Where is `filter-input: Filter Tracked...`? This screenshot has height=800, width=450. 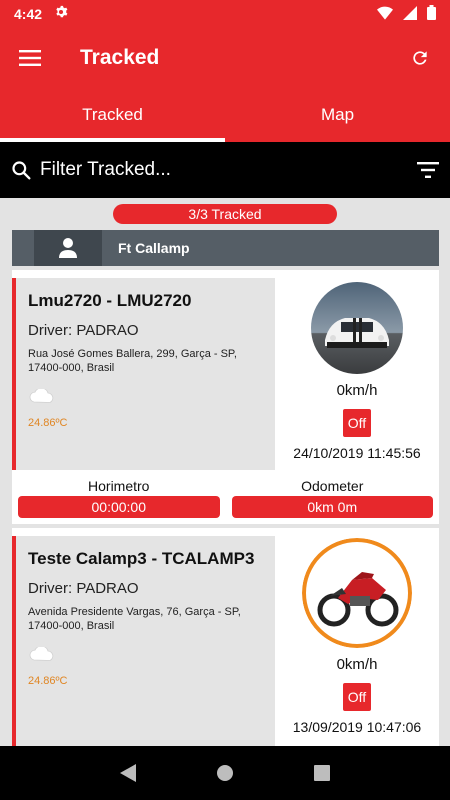 filter-input: Filter Tracked... is located at coordinates (223, 170).